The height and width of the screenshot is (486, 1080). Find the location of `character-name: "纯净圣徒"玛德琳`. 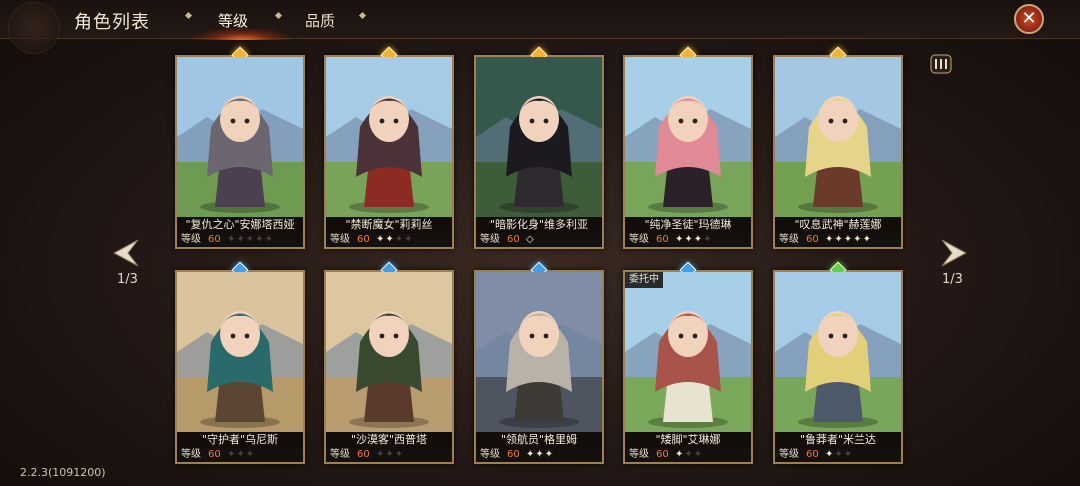

character-name: "纯净圣徒"玛德琳 is located at coordinates (688, 225).